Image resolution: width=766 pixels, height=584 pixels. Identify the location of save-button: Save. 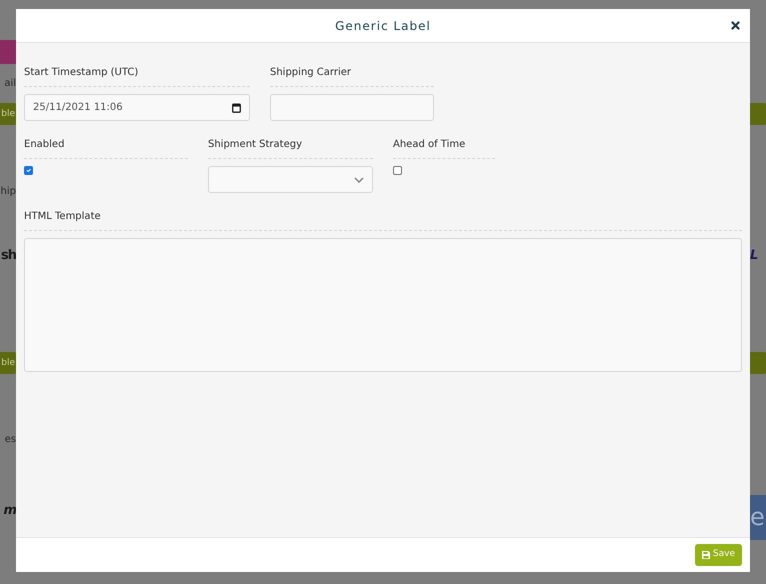
(718, 555).